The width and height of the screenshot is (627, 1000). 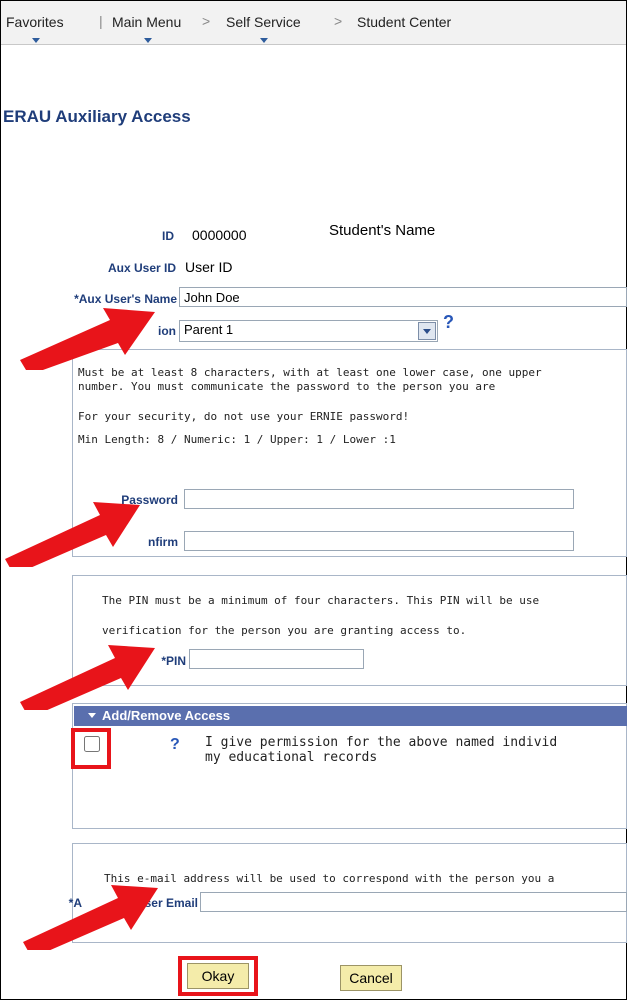 What do you see at coordinates (379, 499) in the screenshot?
I see `password-input` at bounding box center [379, 499].